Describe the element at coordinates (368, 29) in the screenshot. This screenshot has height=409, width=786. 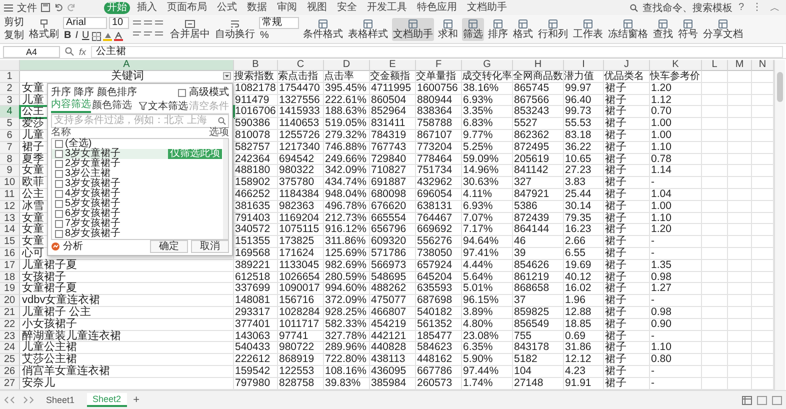
I see `toolbar-button: 表格样式` at that location.